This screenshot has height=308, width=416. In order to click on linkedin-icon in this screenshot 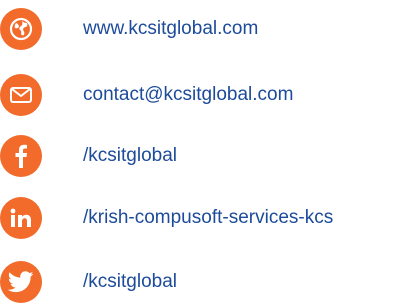, I will do `click(21, 218)`.